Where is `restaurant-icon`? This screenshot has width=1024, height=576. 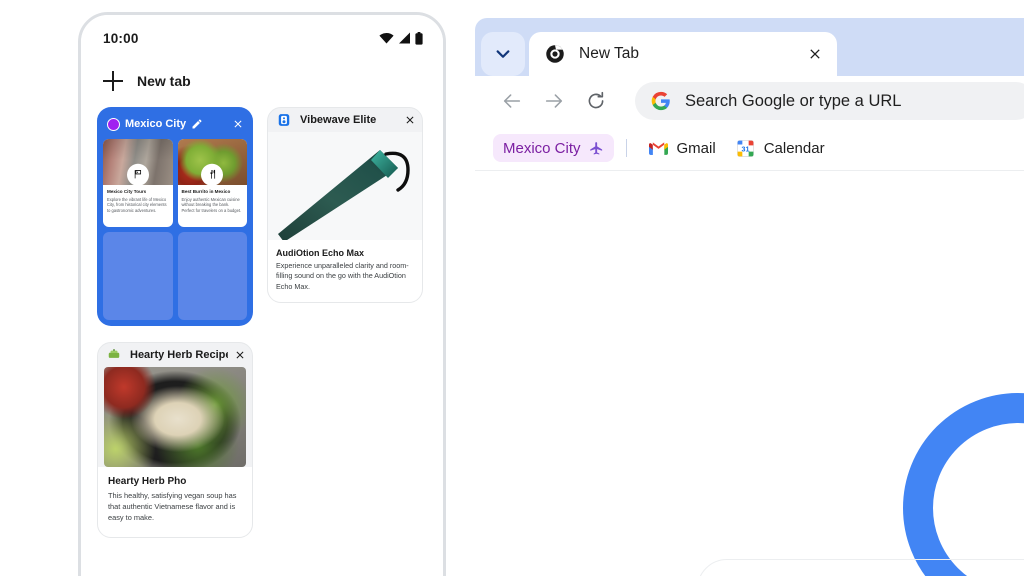 restaurant-icon is located at coordinates (212, 174).